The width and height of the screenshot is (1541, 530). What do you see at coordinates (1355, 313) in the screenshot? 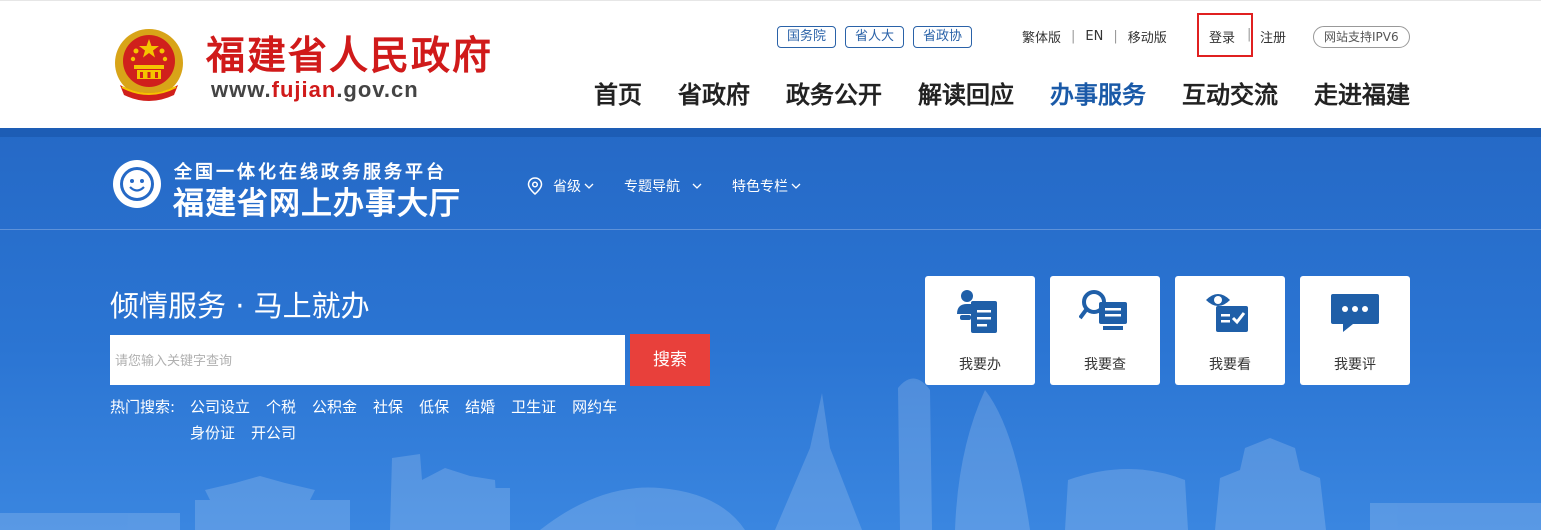
I see `chat-bubble-icon` at bounding box center [1355, 313].